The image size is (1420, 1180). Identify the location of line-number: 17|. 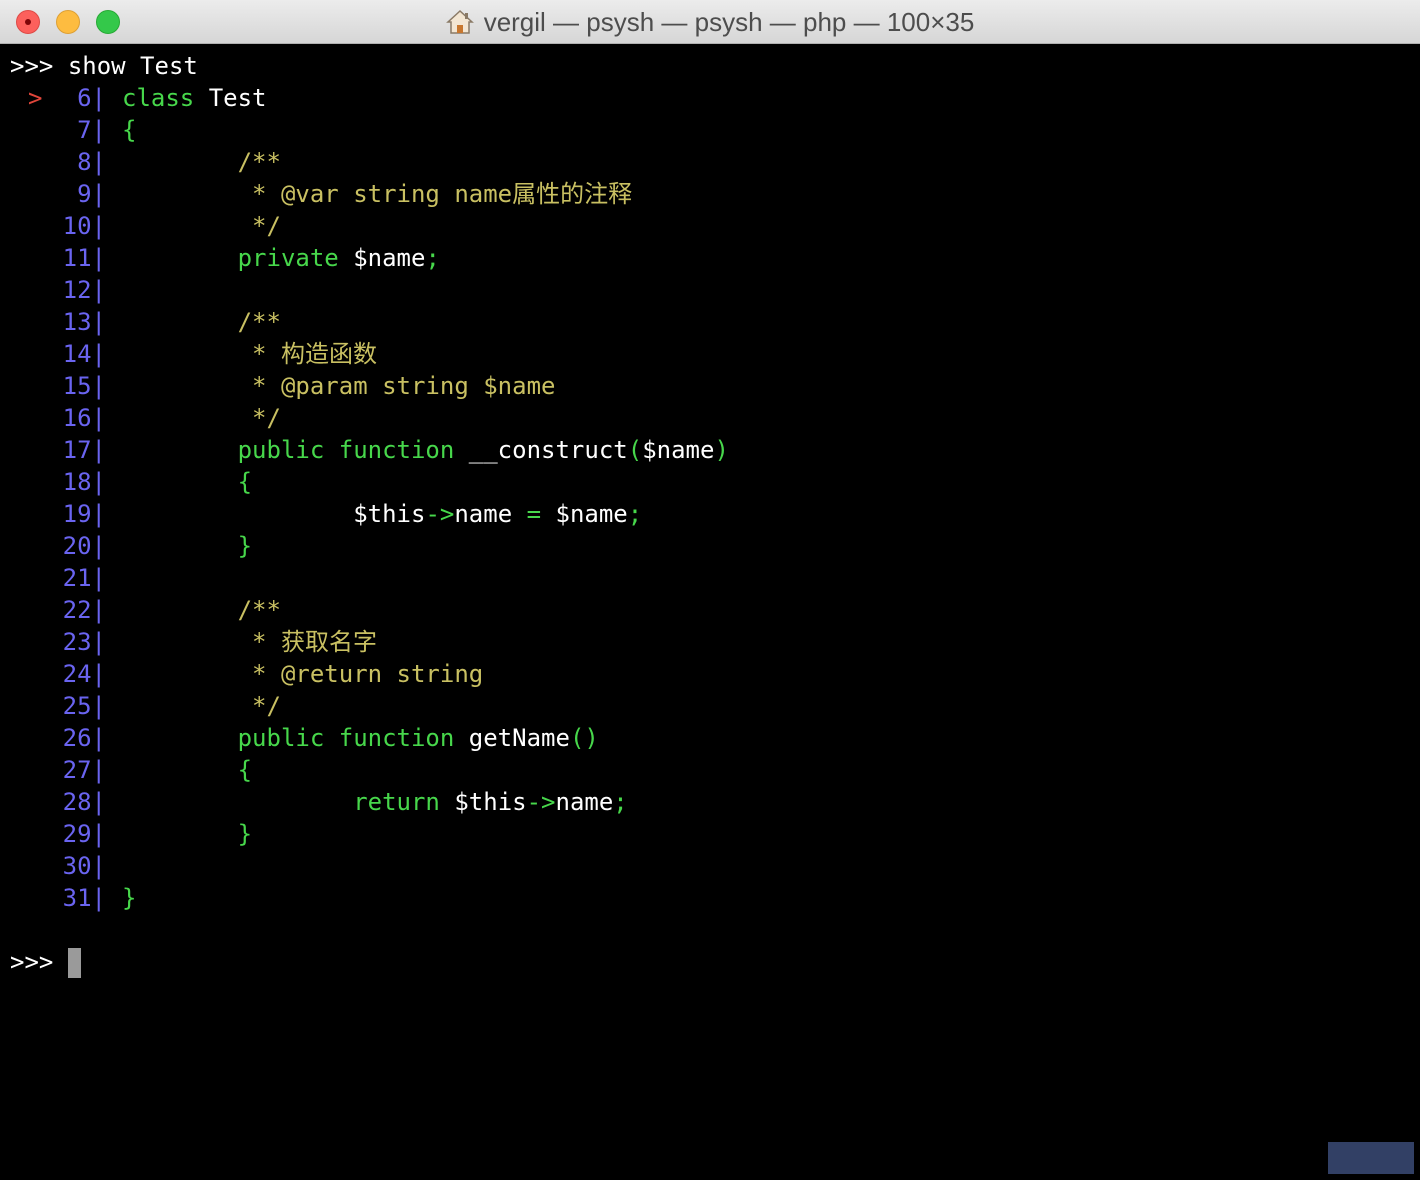
(84, 450).